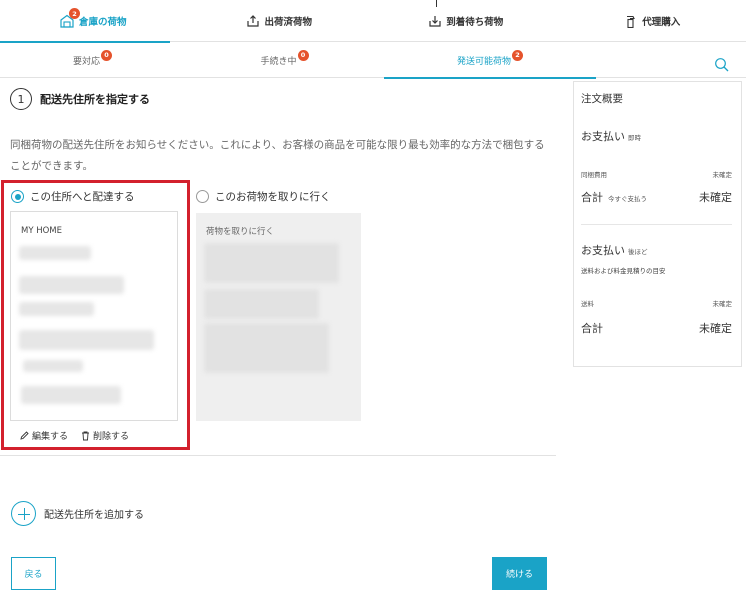 The height and width of the screenshot is (600, 746). What do you see at coordinates (722, 304) in the screenshot?
I see `pay-later-item-value: 未確定` at bounding box center [722, 304].